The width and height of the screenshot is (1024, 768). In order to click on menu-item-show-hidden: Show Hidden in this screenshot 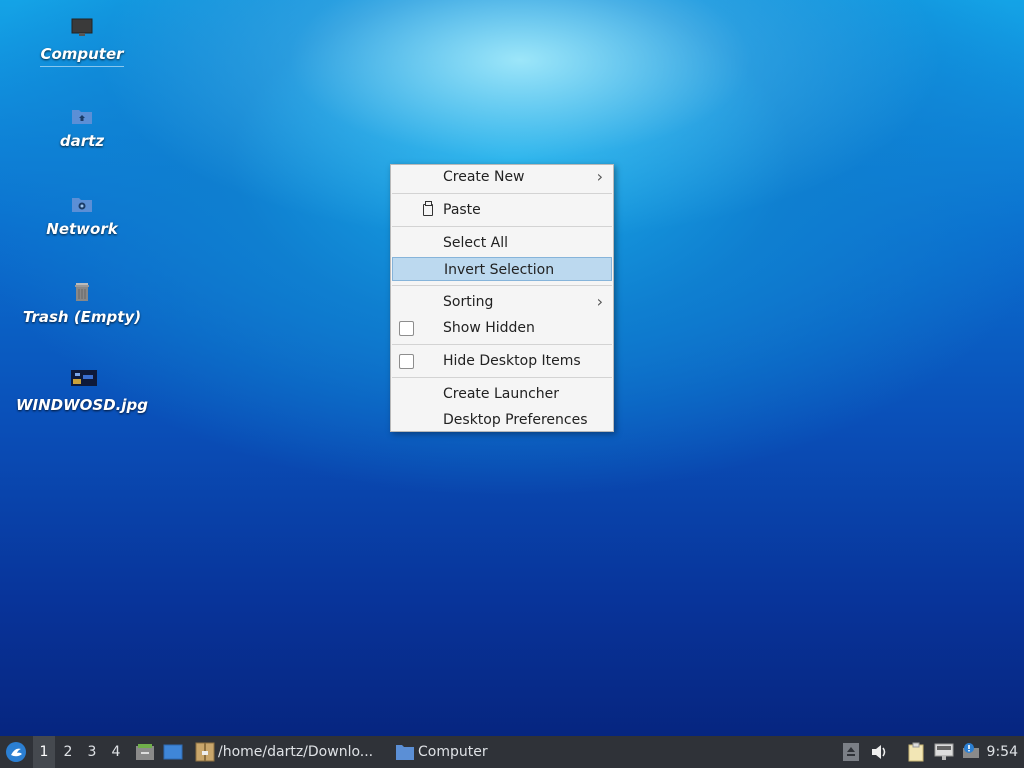, I will do `click(502, 328)`.